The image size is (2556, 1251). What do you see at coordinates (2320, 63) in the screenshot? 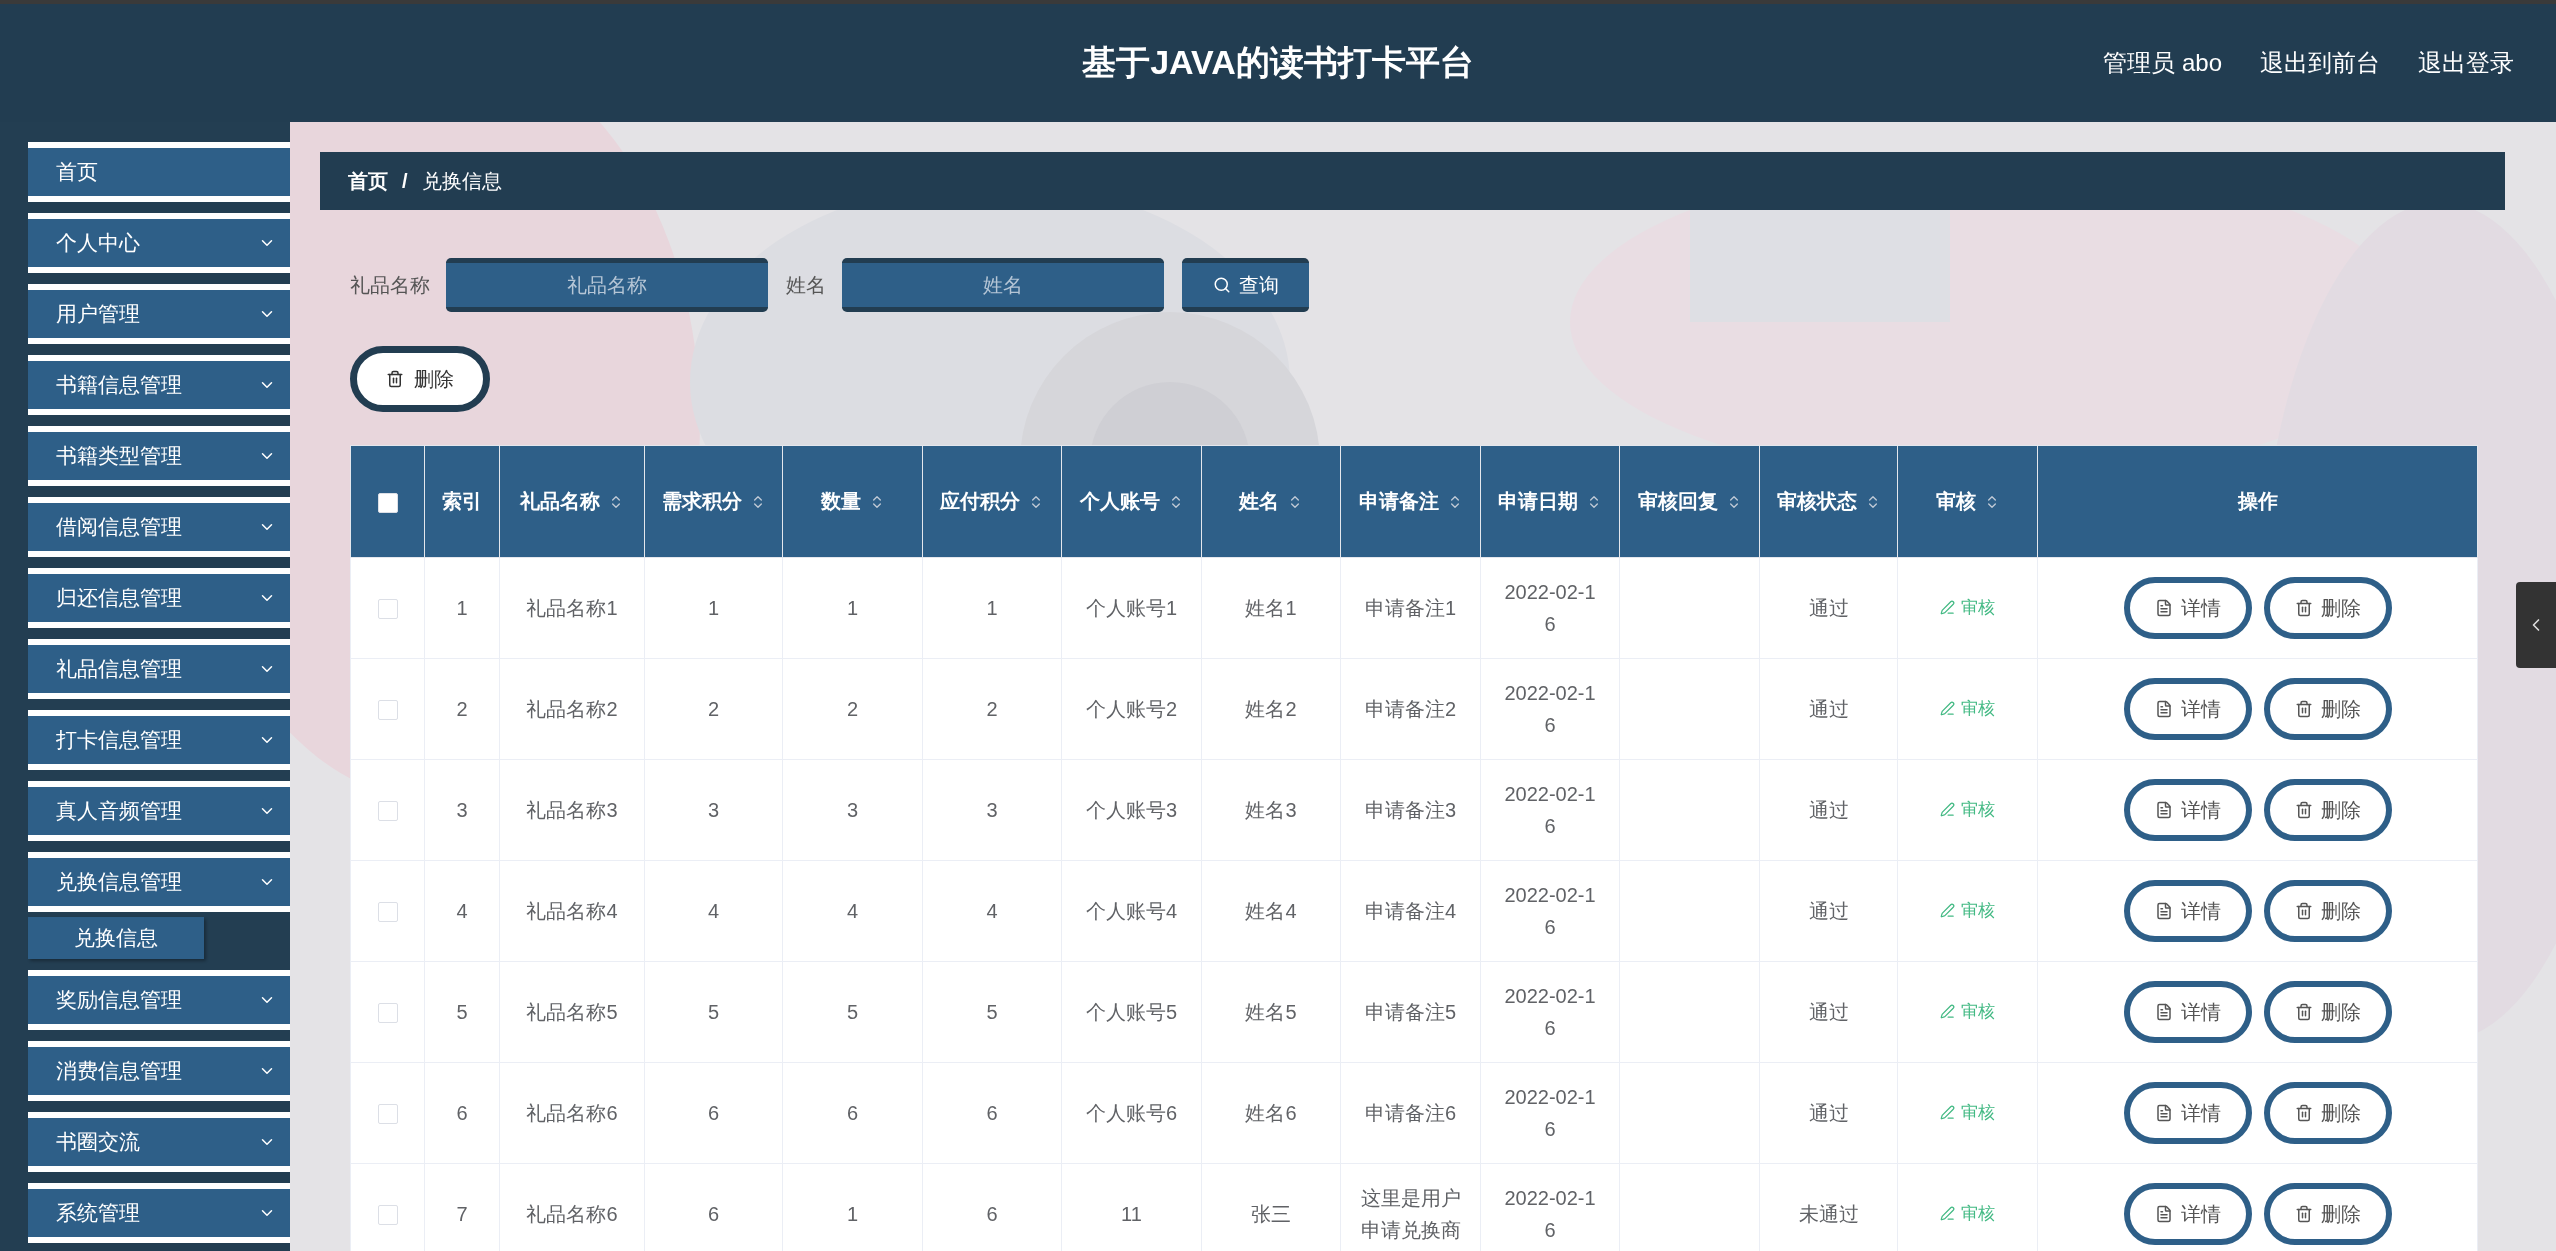
I see `header-link: 退出到前台` at bounding box center [2320, 63].